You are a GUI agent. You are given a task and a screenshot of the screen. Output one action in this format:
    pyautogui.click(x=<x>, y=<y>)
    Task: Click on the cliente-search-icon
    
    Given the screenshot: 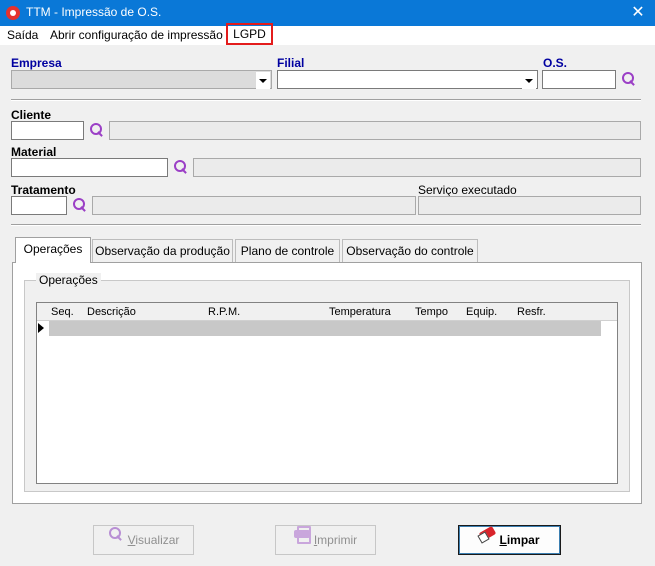 What is the action you would take?
    pyautogui.click(x=97, y=130)
    